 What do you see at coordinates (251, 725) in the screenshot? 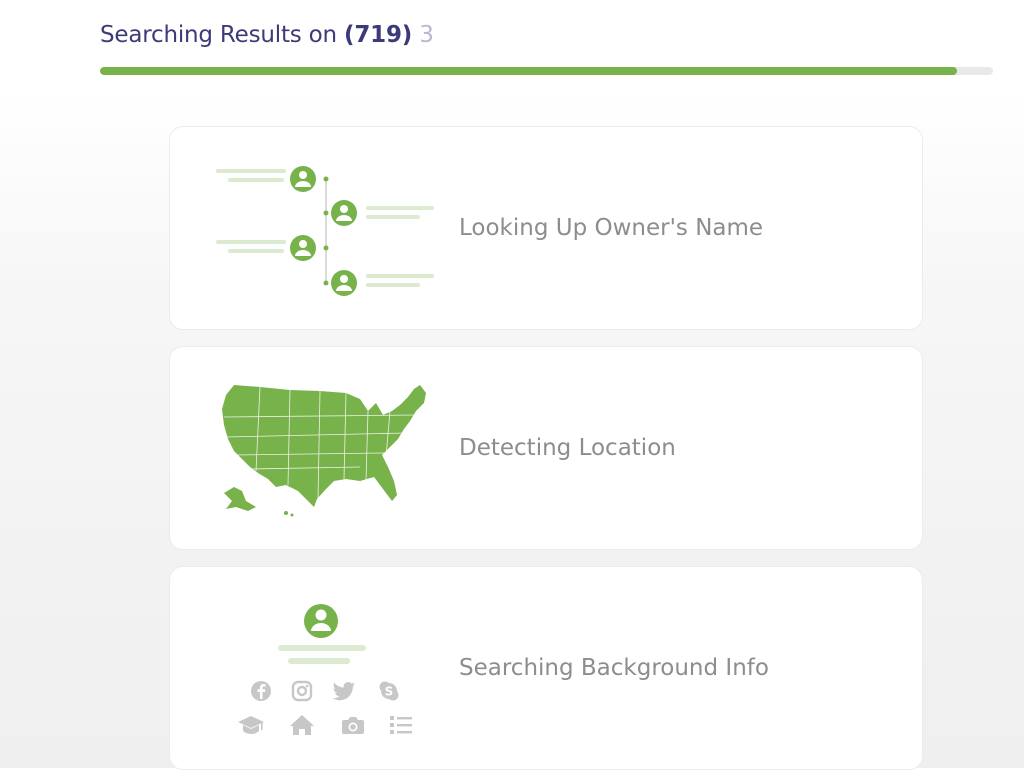
I see `graduation-cap-icon` at bounding box center [251, 725].